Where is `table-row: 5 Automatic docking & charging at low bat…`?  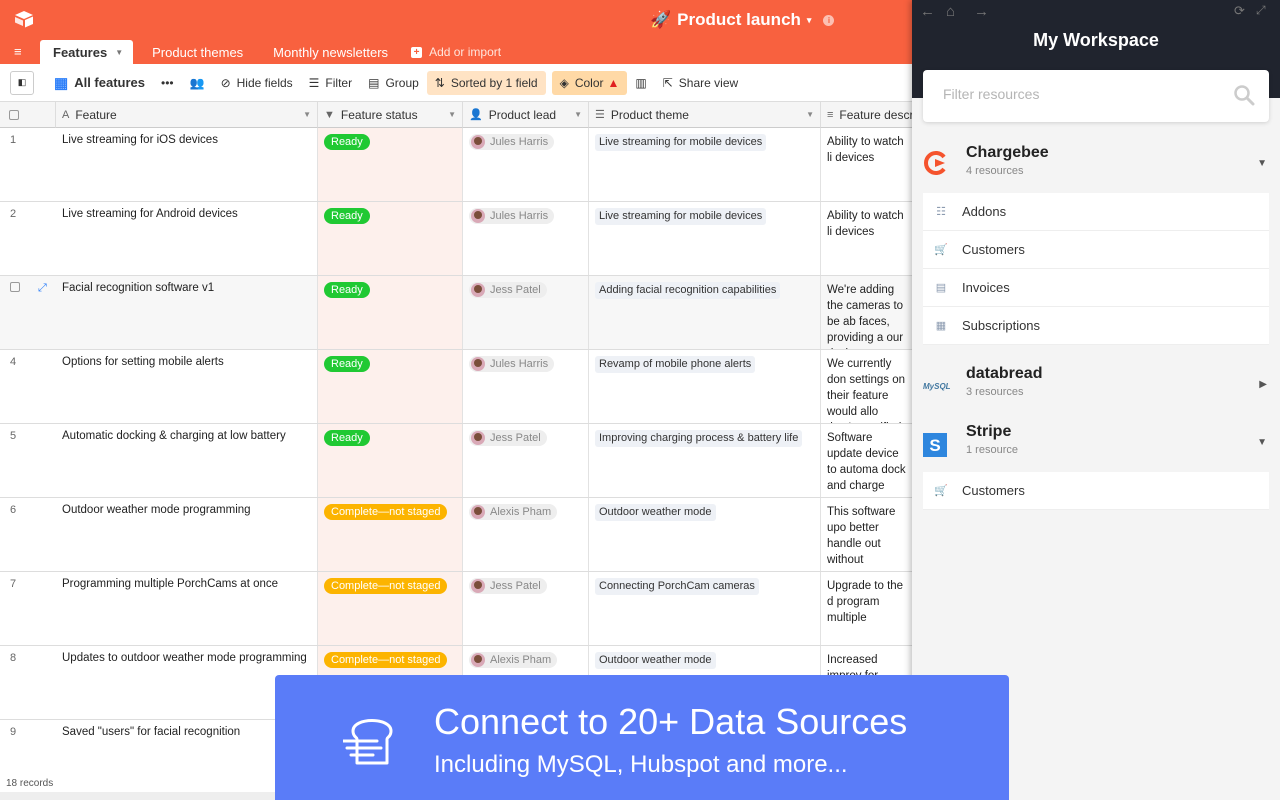
table-row: 5 Automatic docking & charging at low bat… is located at coordinates (456, 461).